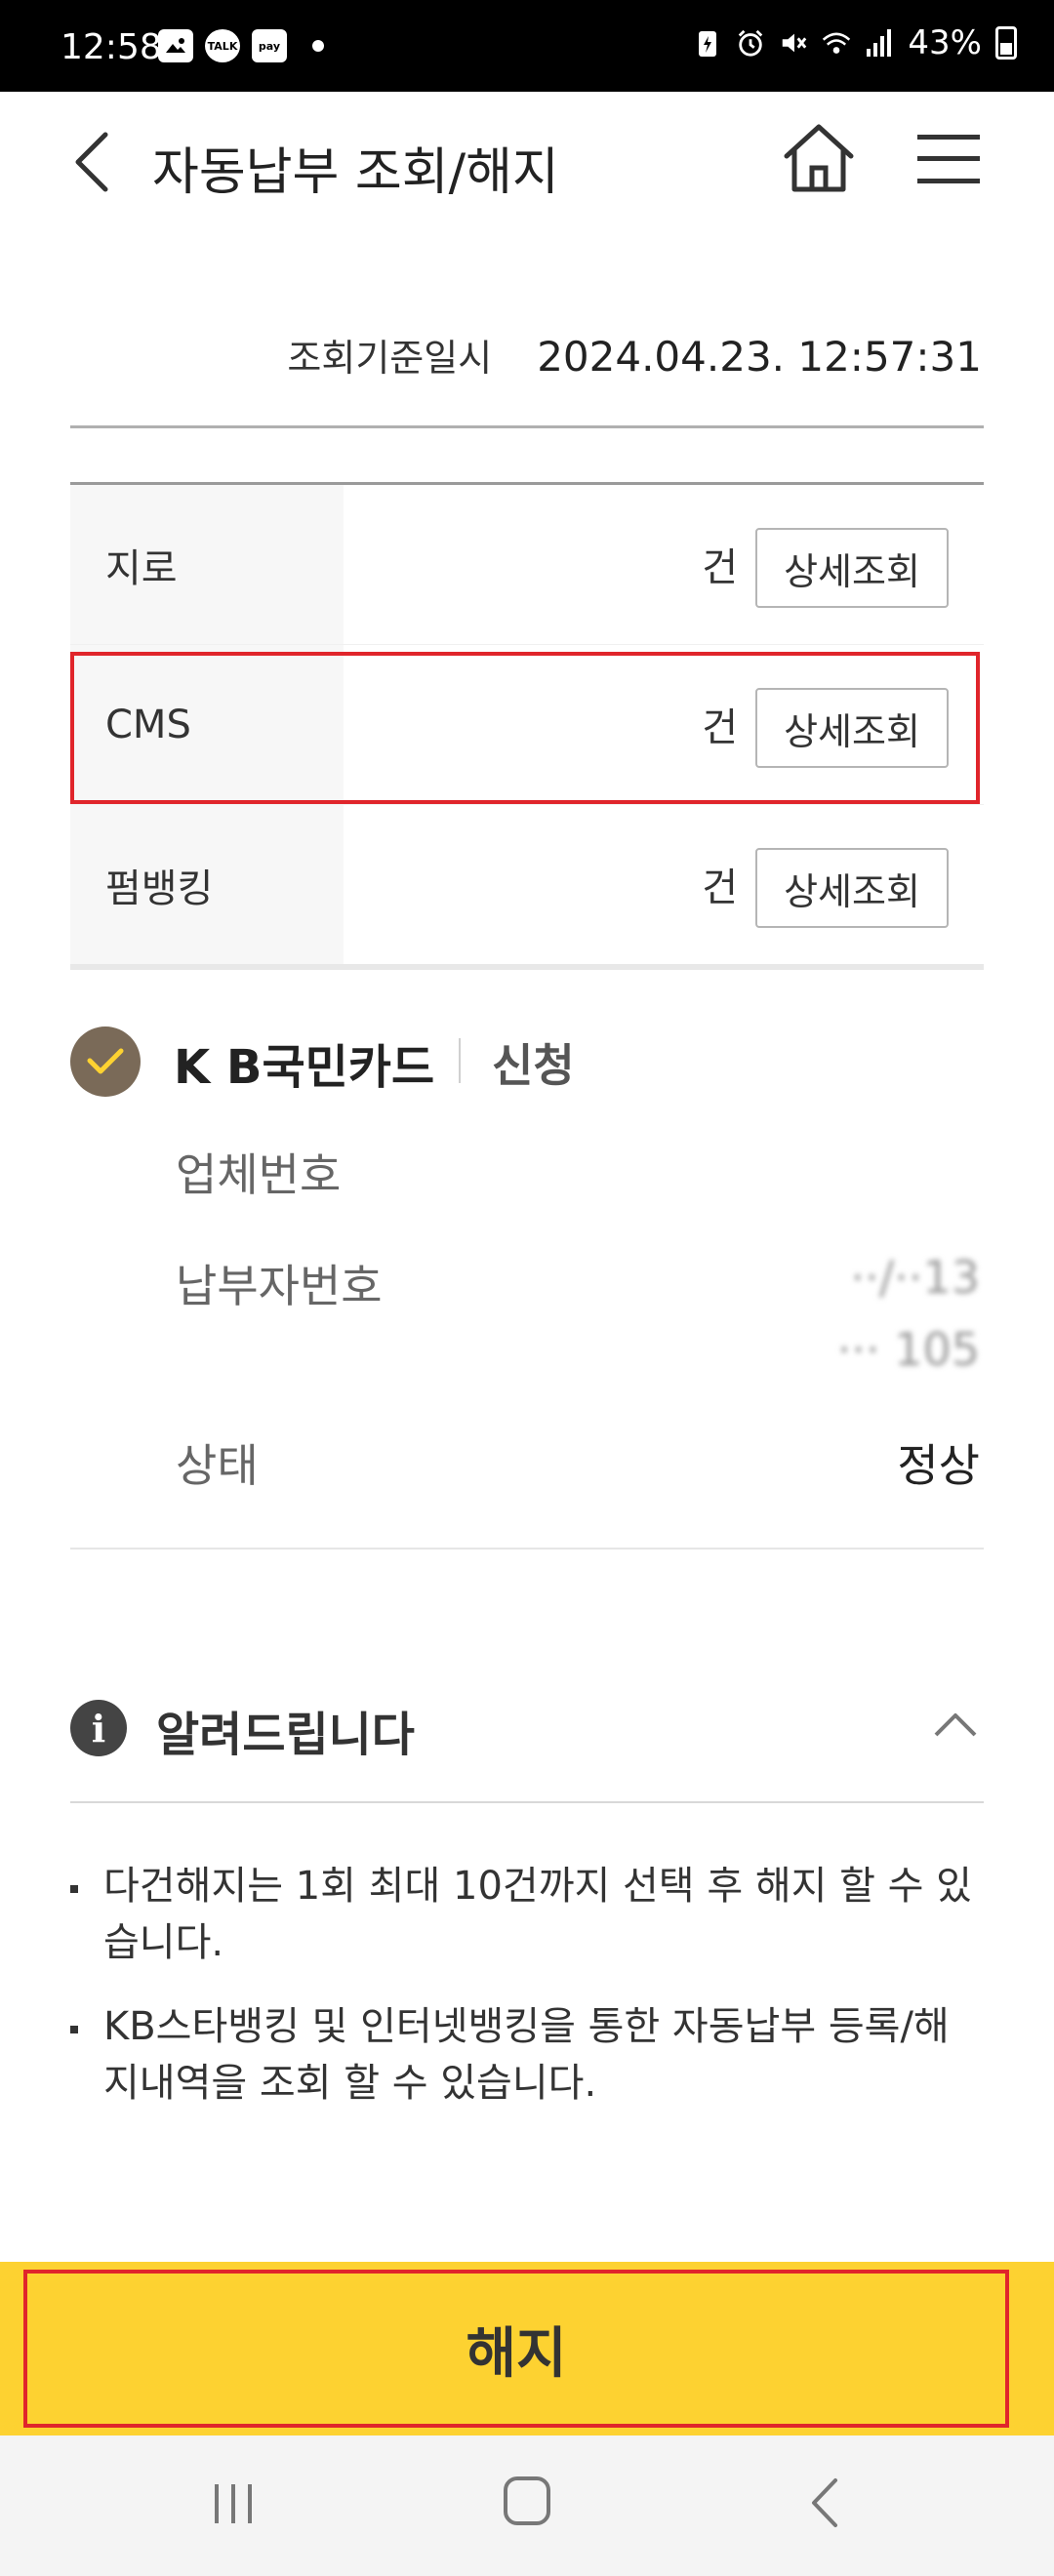 The image size is (1054, 2576). I want to click on battery-percent: 43%, so click(945, 42).